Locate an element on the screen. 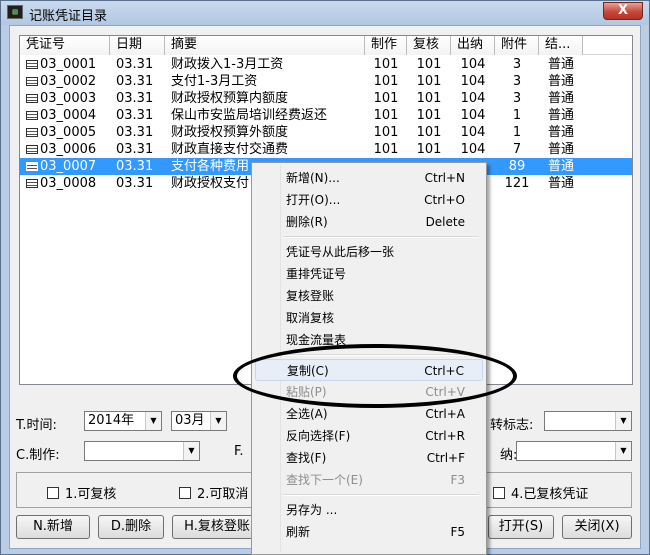 Image resolution: width=650 pixels, height=555 pixels. cell-attach: 121 is located at coordinates (517, 183).